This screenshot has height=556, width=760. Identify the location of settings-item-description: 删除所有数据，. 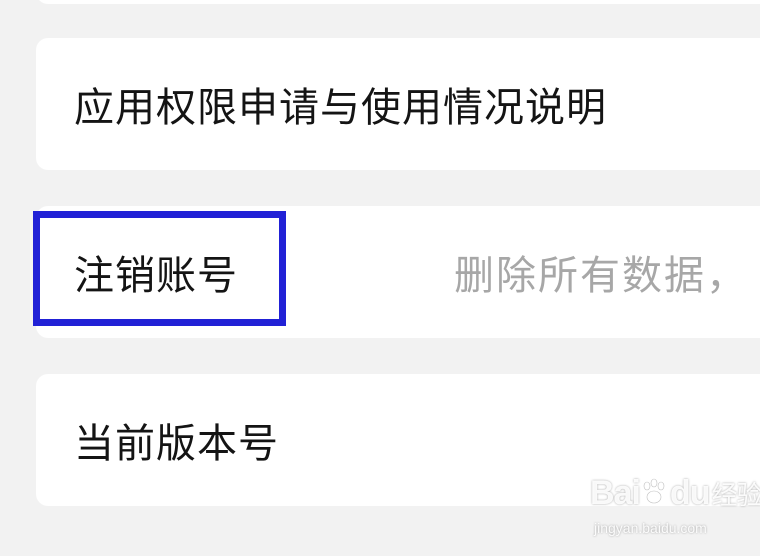
(601, 276).